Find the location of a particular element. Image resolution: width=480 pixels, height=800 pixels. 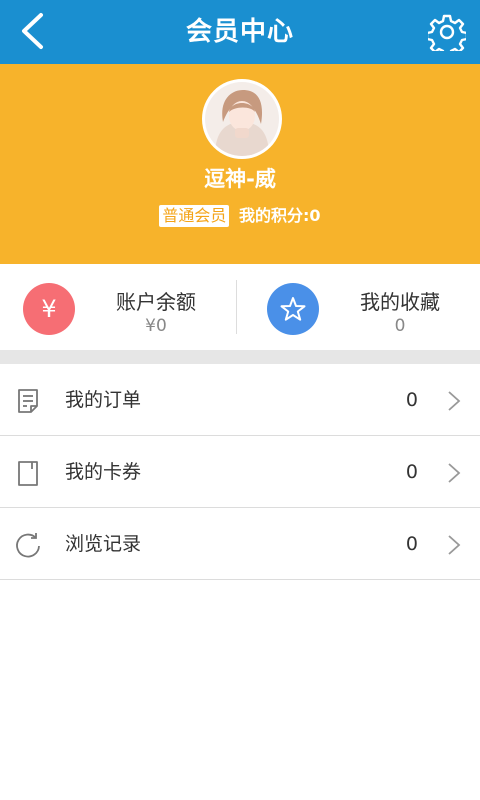

page-title: 会员中心 is located at coordinates (239, 32).